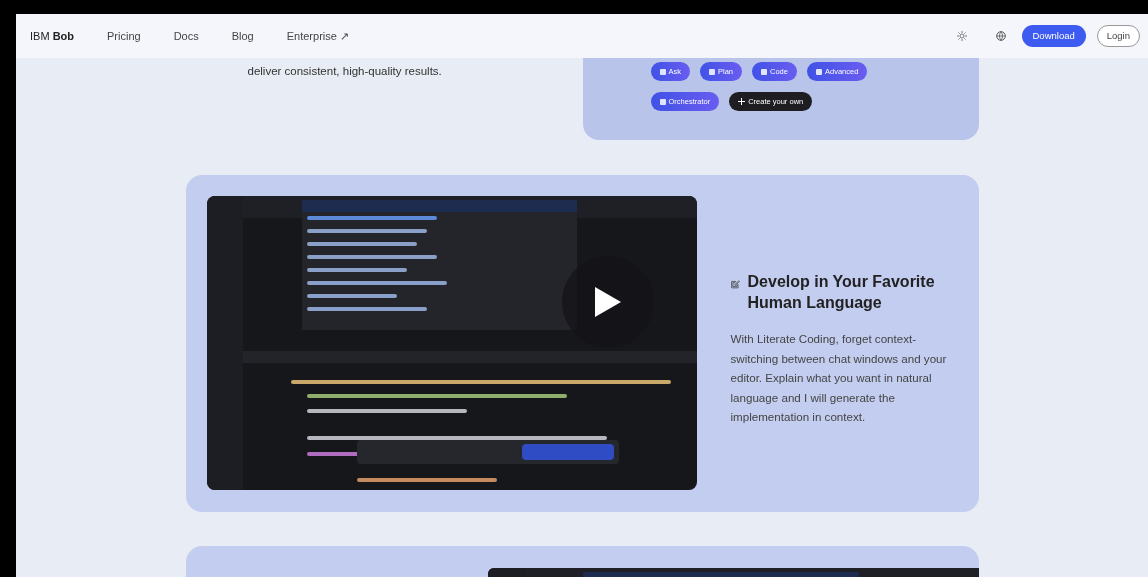 This screenshot has height=577, width=1148. Describe the element at coordinates (242, 36) in the screenshot. I see `nav-link: Blog` at that location.